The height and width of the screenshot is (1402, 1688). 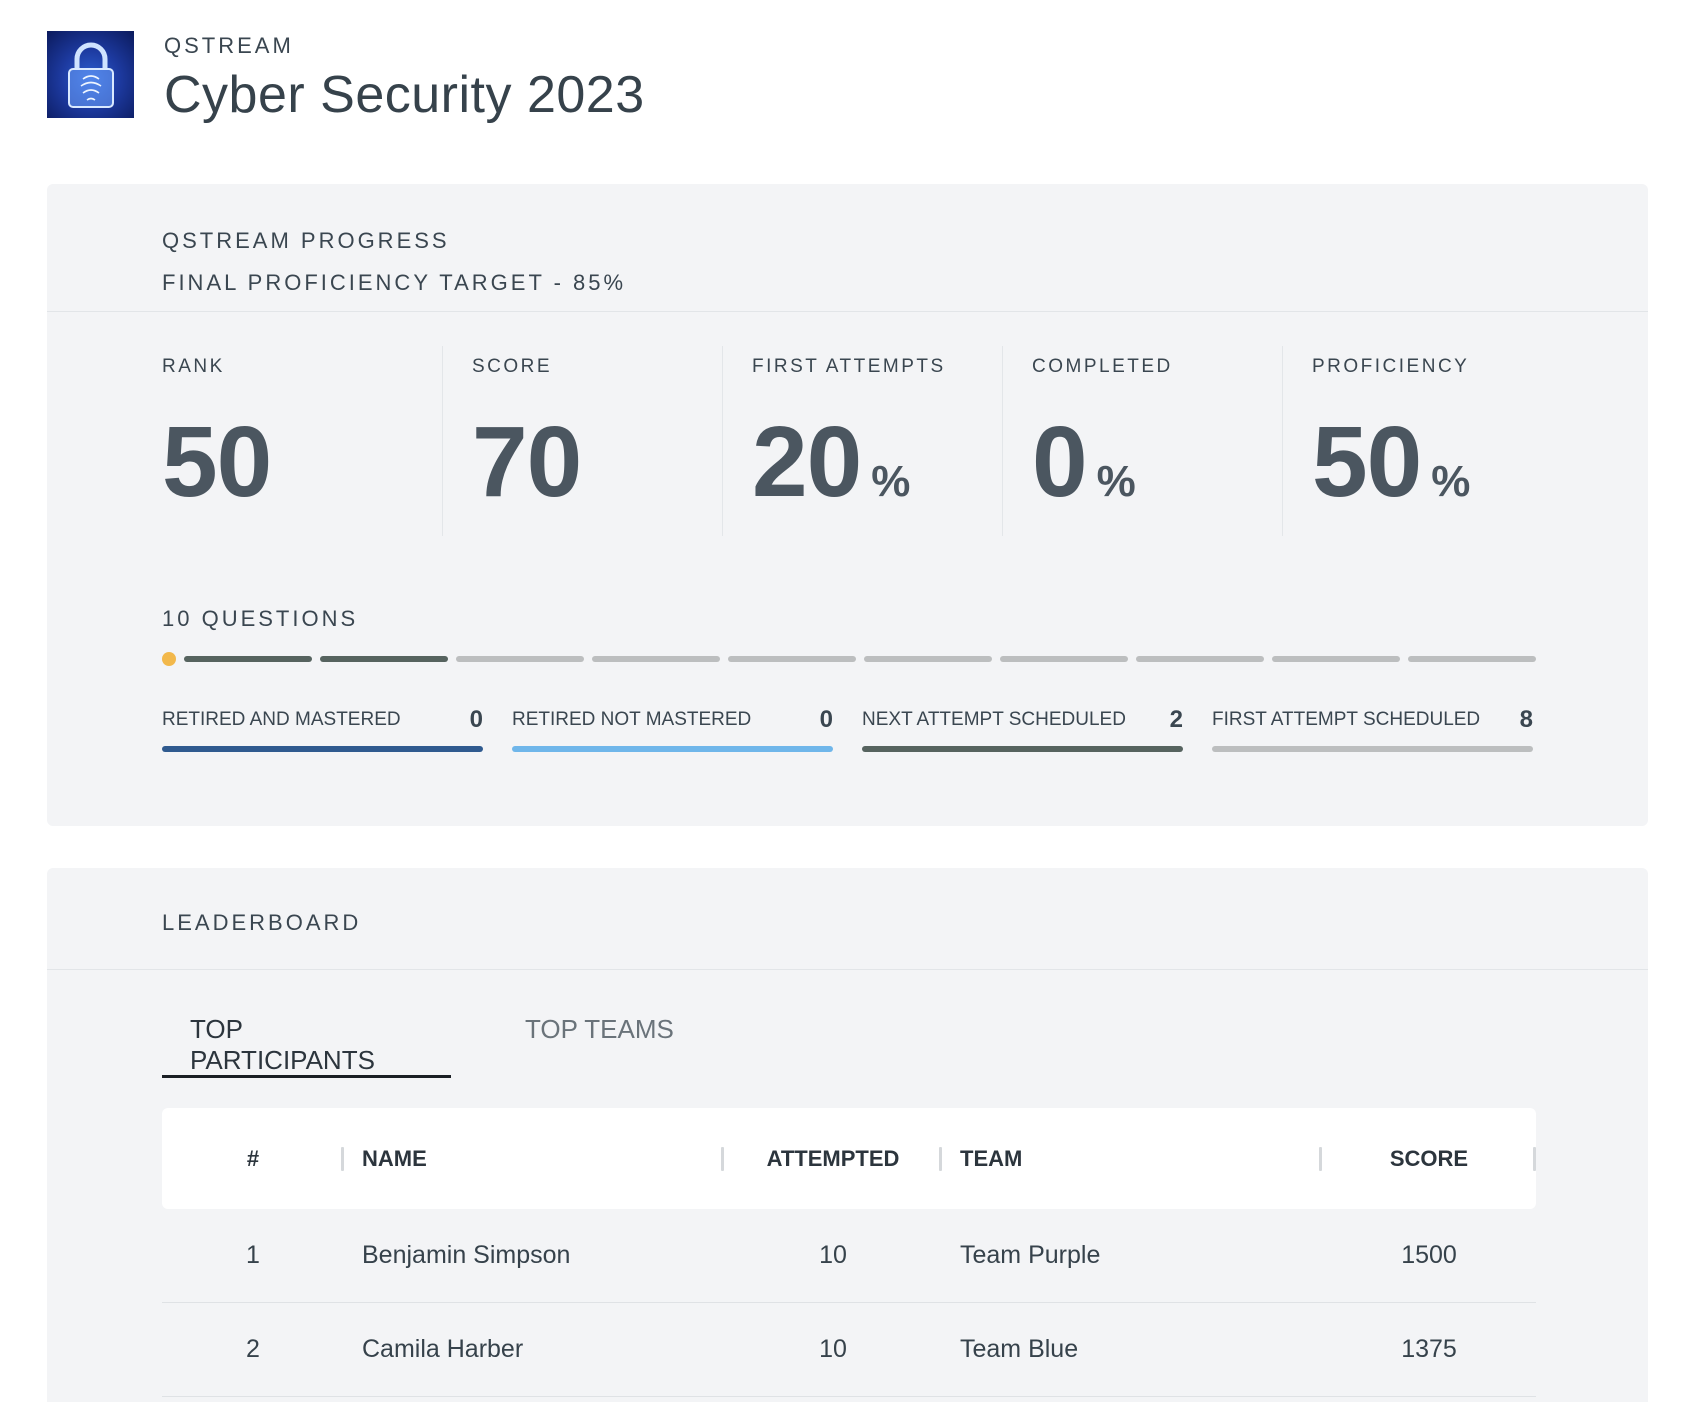 I want to click on stat-value: 0 %, so click(x=1157, y=462).